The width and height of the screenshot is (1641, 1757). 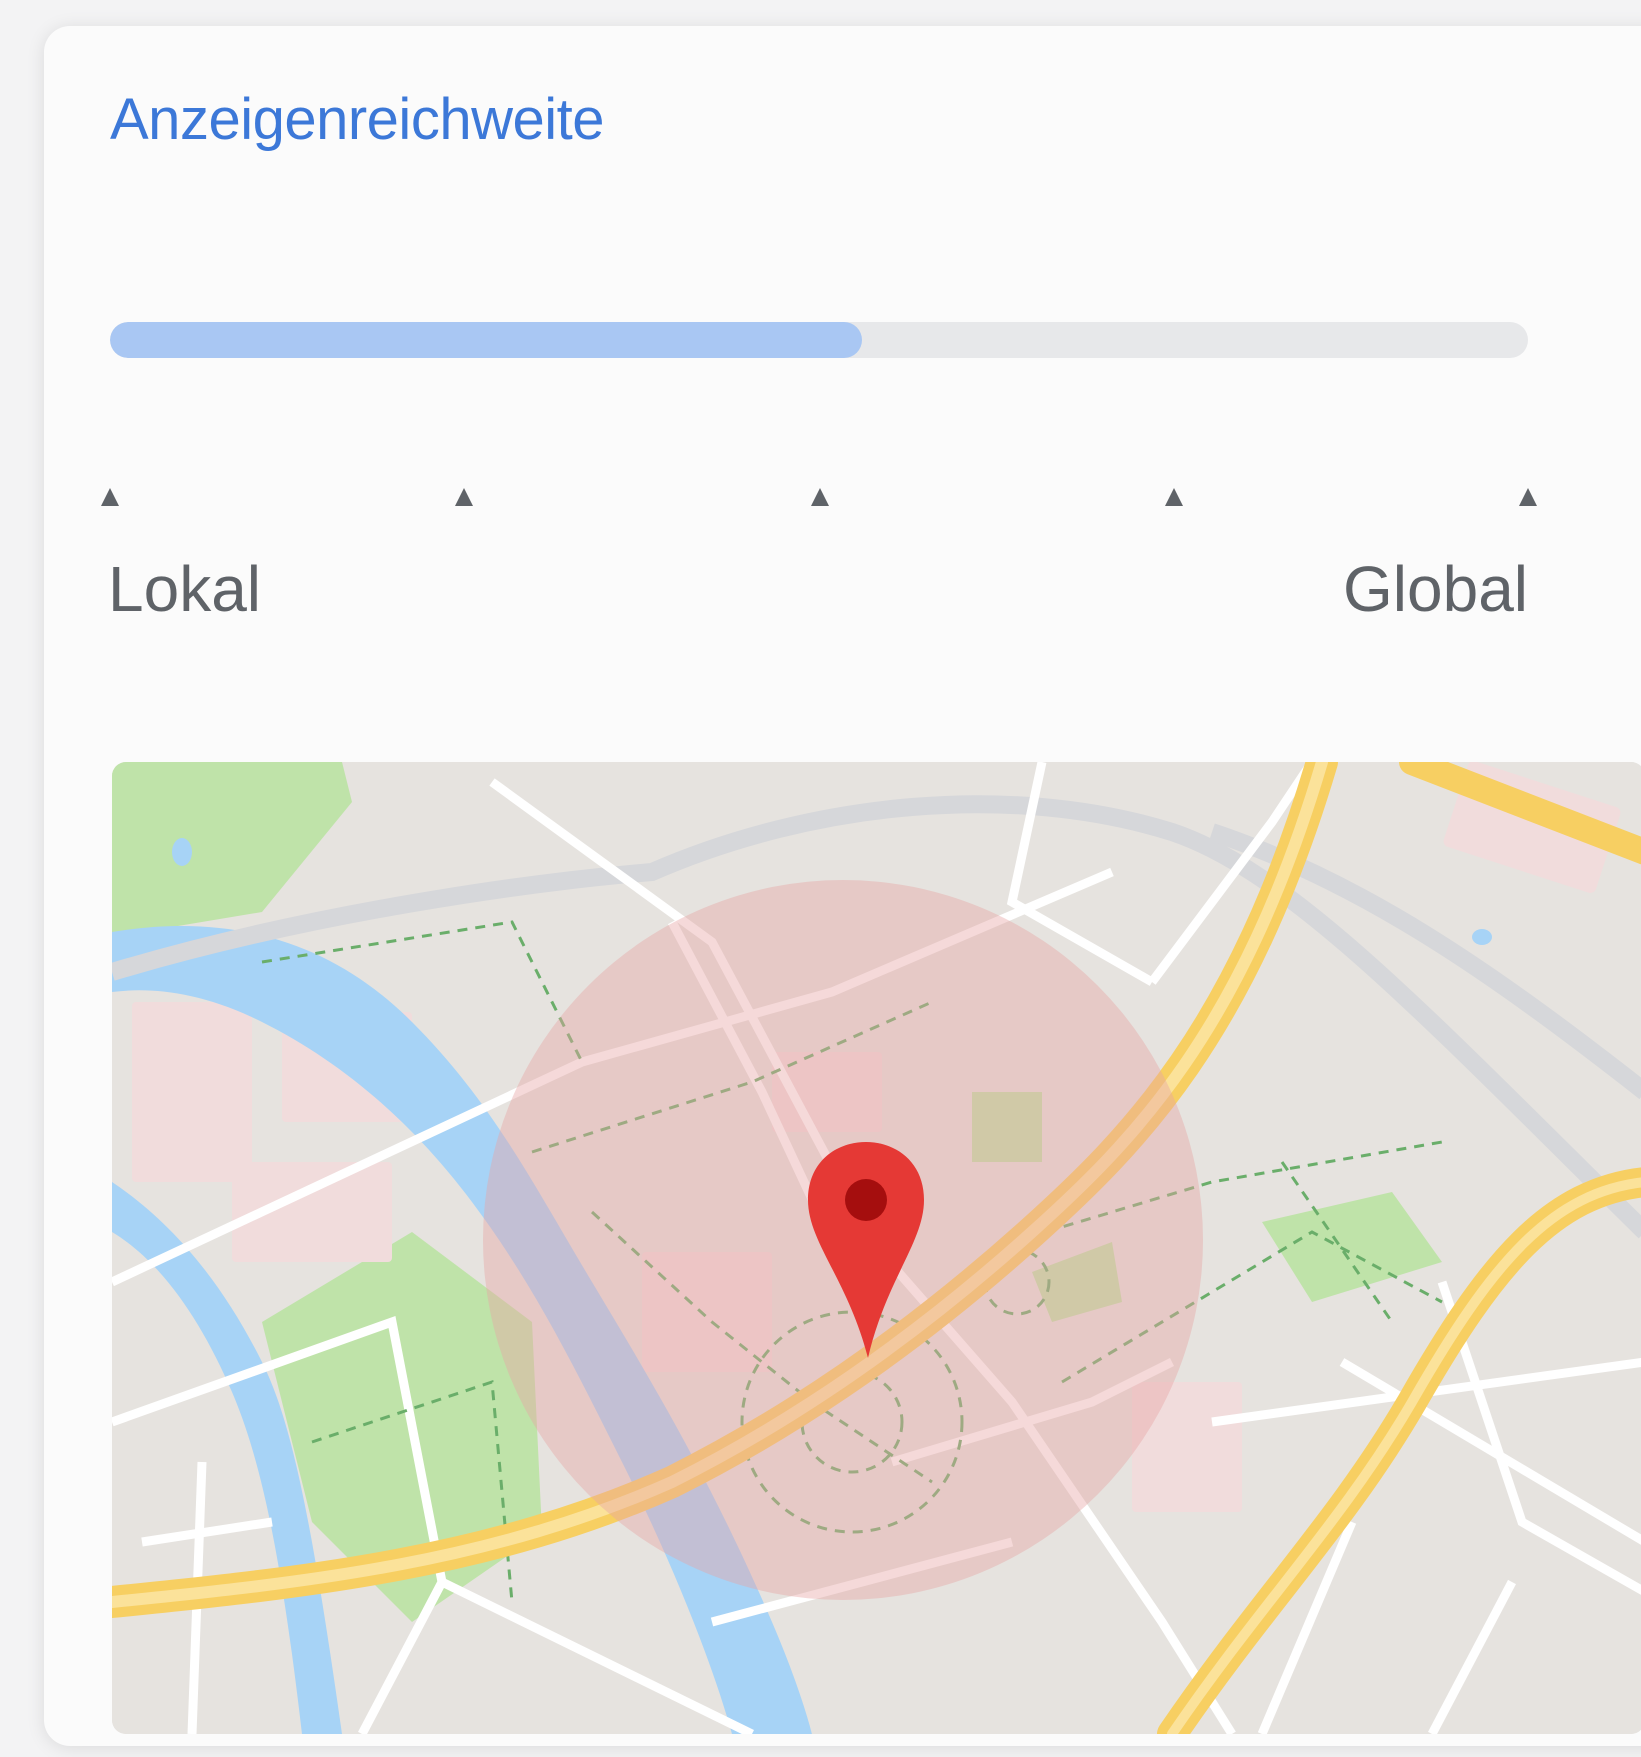 What do you see at coordinates (184, 589) in the screenshot?
I see `slider-min-label: Lokal` at bounding box center [184, 589].